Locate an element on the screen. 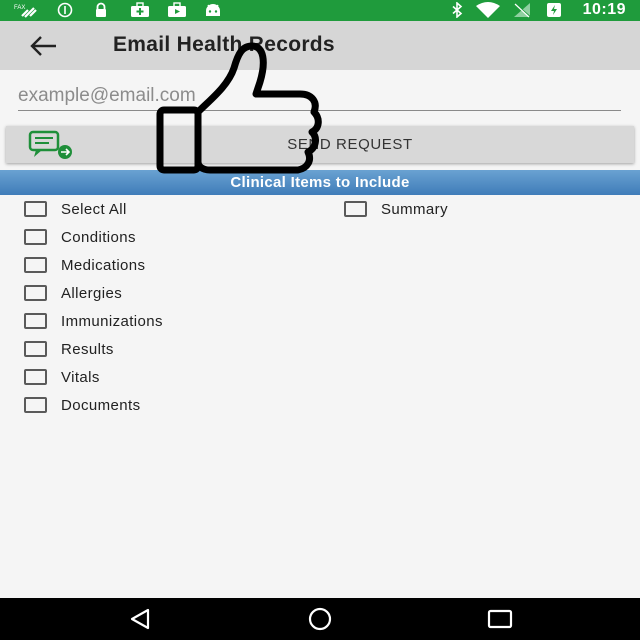 This screenshot has height=640, width=640. checkbox-documents: Documents is located at coordinates (82, 405).